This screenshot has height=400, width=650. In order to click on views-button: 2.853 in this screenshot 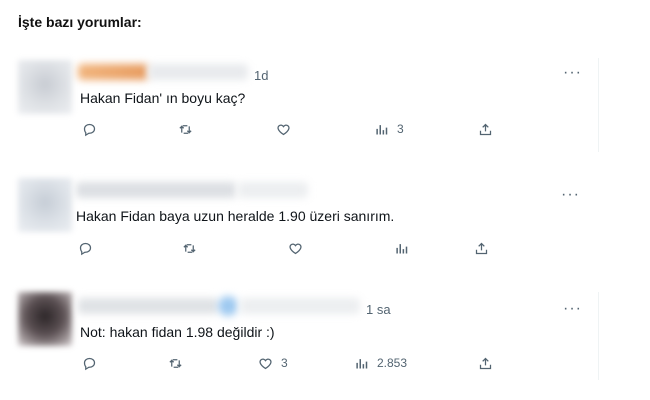, I will do `click(380, 363)`.